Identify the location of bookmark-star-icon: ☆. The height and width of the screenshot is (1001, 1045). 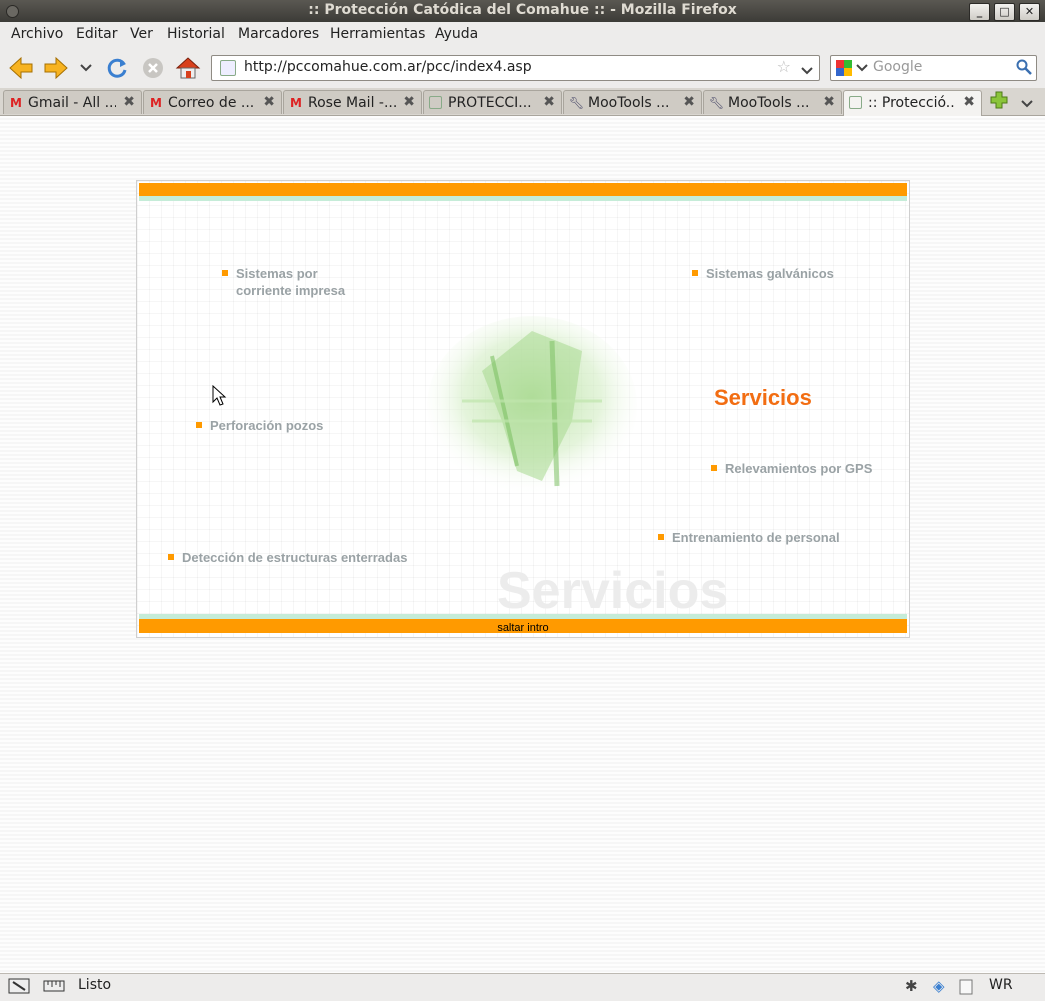
(784, 66).